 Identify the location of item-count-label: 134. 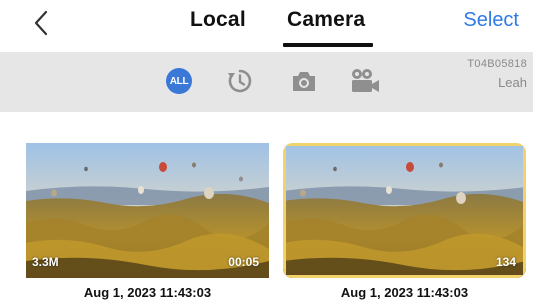
(505, 262).